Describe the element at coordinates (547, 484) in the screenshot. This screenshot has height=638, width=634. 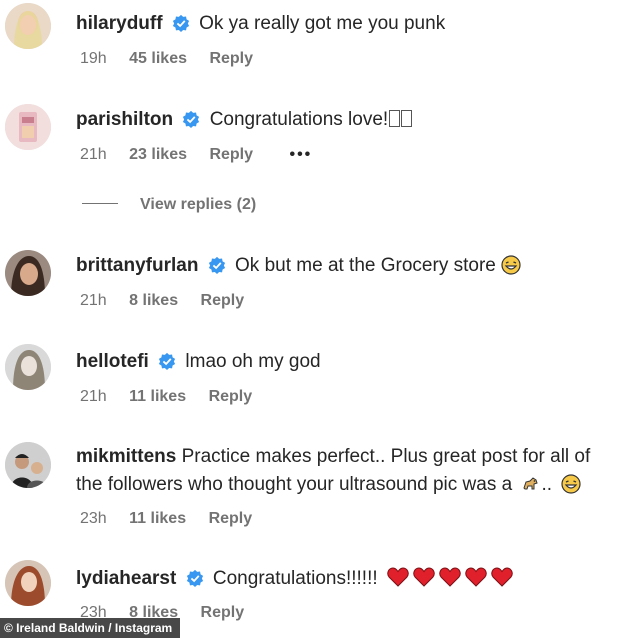
I see `comment-text-suffix: ..` at that location.